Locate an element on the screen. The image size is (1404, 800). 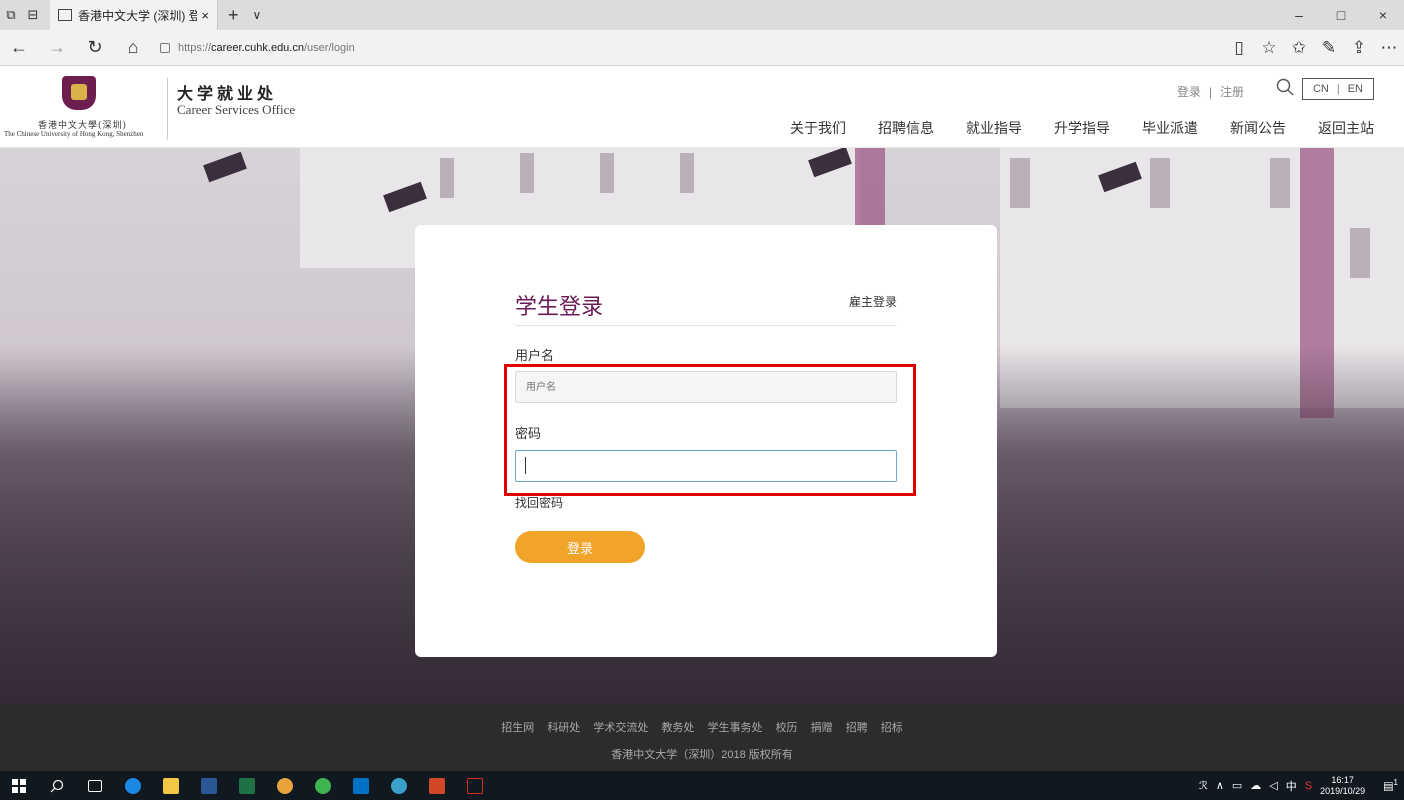
favorites-list-icon: ✩ is located at coordinates (1299, 48).